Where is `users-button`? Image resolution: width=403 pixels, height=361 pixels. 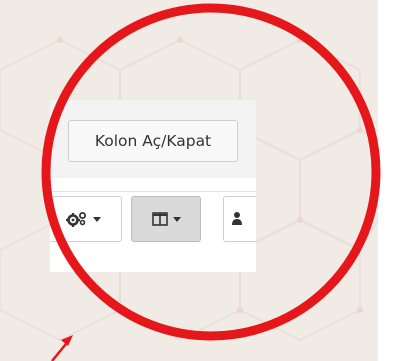 users-button is located at coordinates (239, 219).